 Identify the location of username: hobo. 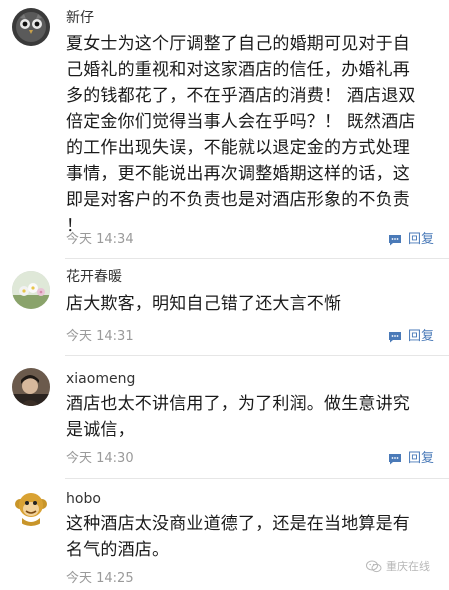
(83, 499).